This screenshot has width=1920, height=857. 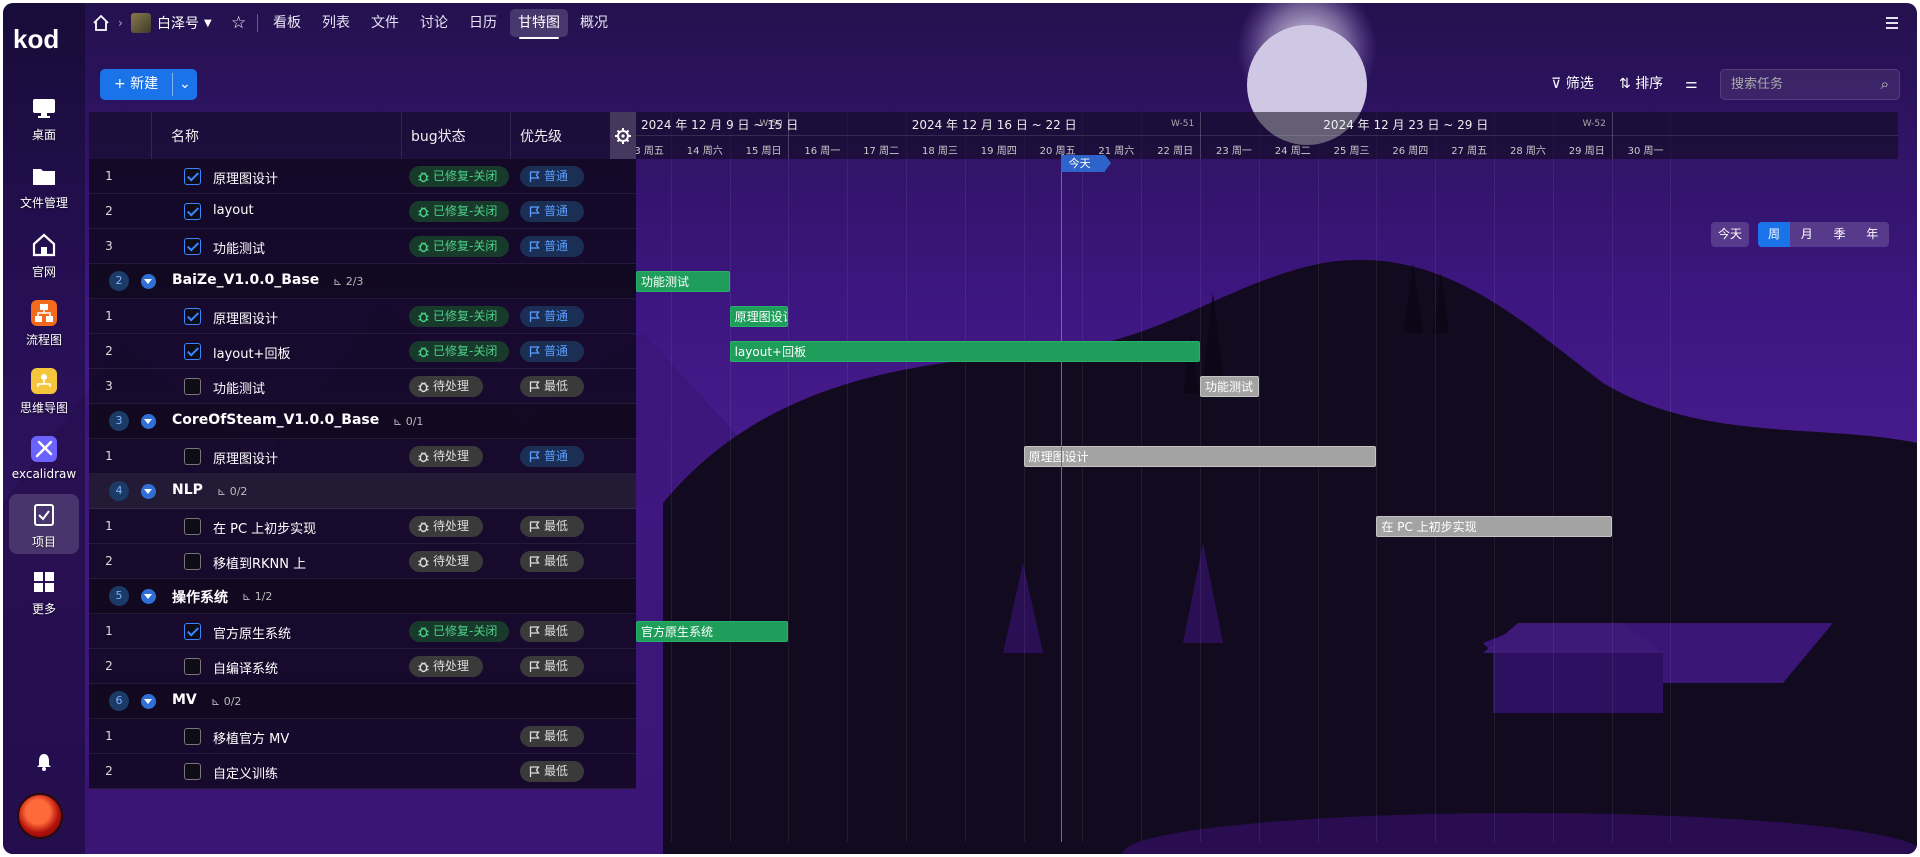 I want to click on tab-calendar: 日历, so click(x=483, y=23).